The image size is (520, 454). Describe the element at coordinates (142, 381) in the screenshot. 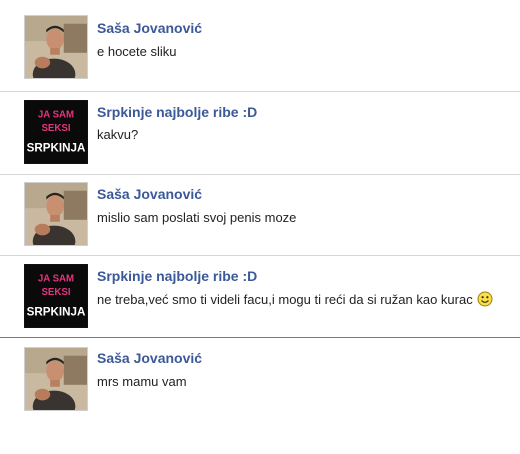

I see `message-text: mrs mamu vam` at that location.